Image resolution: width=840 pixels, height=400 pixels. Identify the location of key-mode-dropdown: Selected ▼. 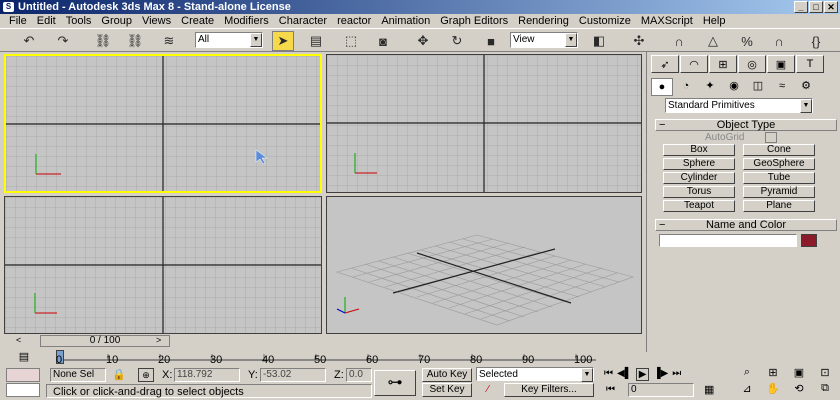
(535, 374).